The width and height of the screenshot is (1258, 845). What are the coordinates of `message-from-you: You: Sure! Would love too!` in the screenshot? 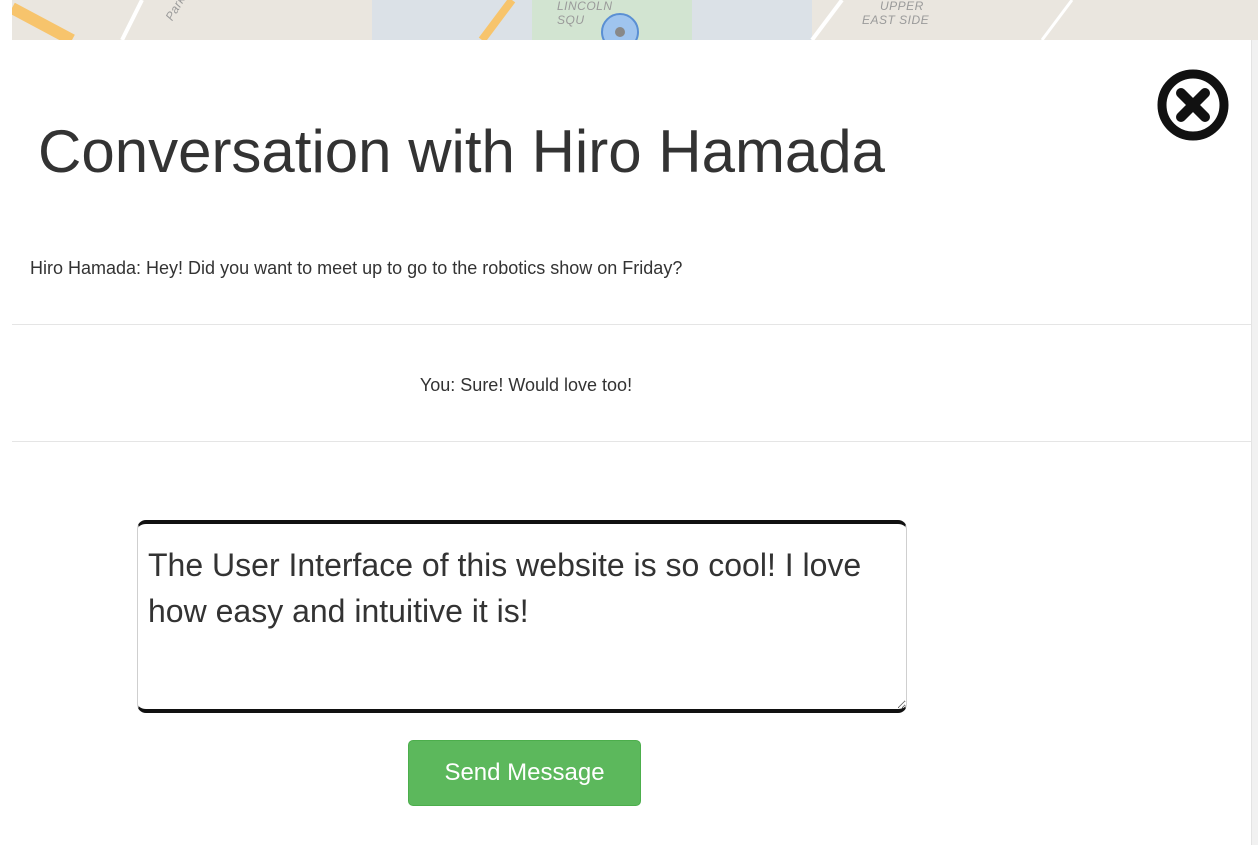 It's located at (526, 385).